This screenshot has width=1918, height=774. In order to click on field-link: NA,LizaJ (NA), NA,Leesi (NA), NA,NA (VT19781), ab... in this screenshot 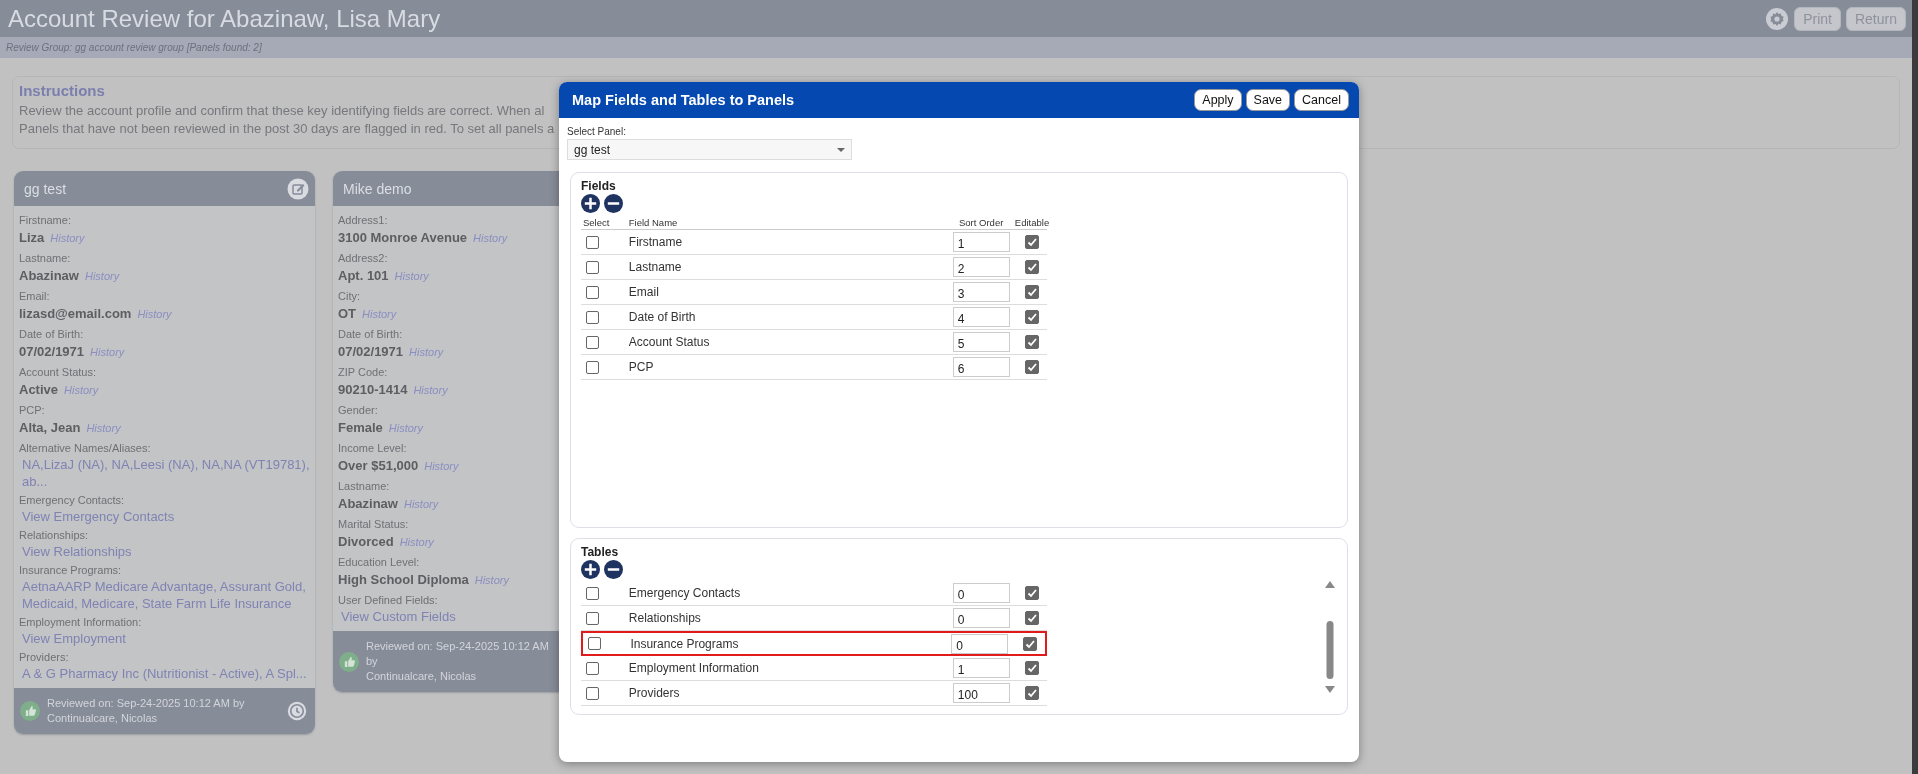, I will do `click(164, 473)`.